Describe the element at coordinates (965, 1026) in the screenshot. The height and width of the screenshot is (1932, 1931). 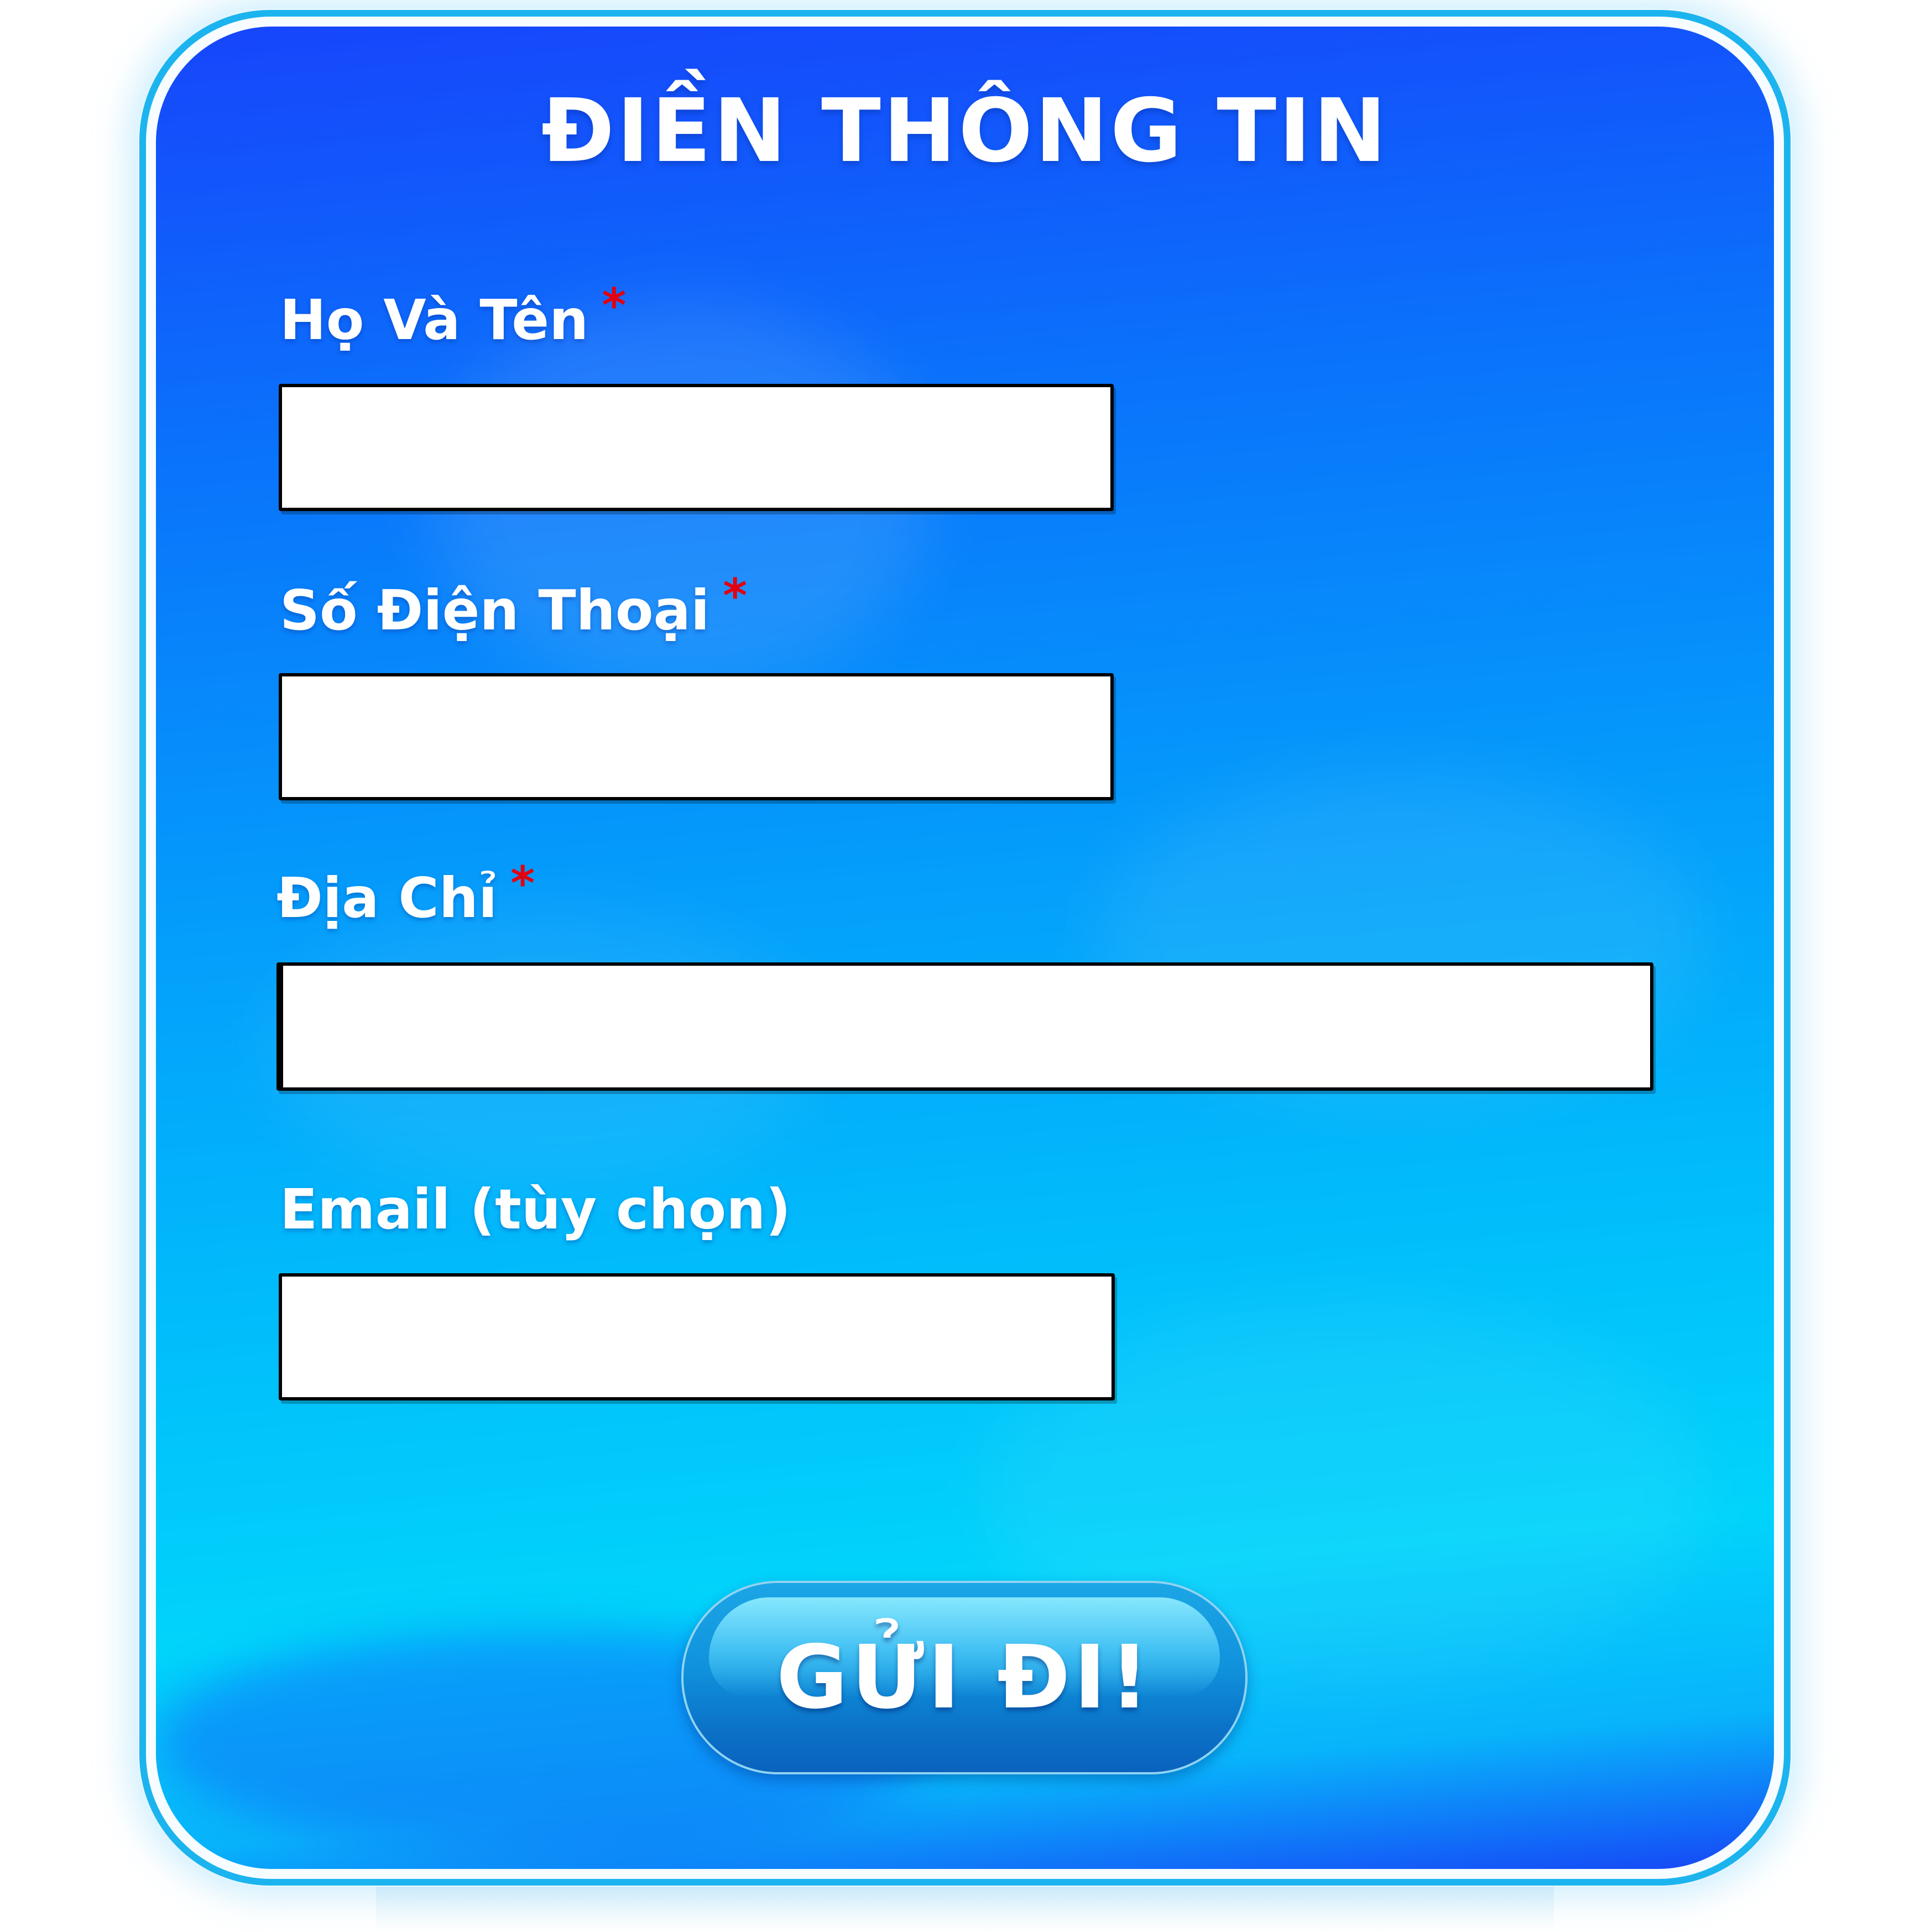
I see `address-input` at that location.